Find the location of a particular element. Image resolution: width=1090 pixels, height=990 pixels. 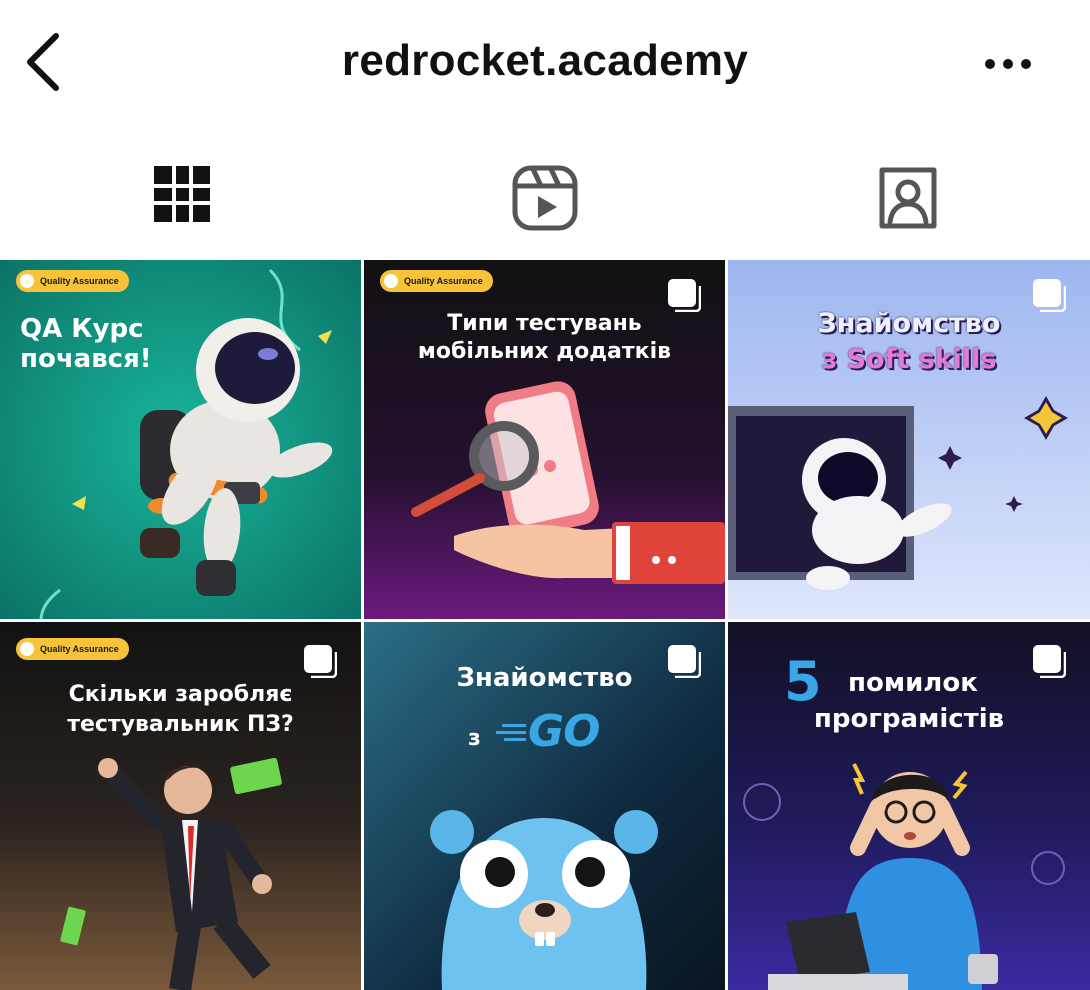

go-speed-lines is located at coordinates (511, 732).